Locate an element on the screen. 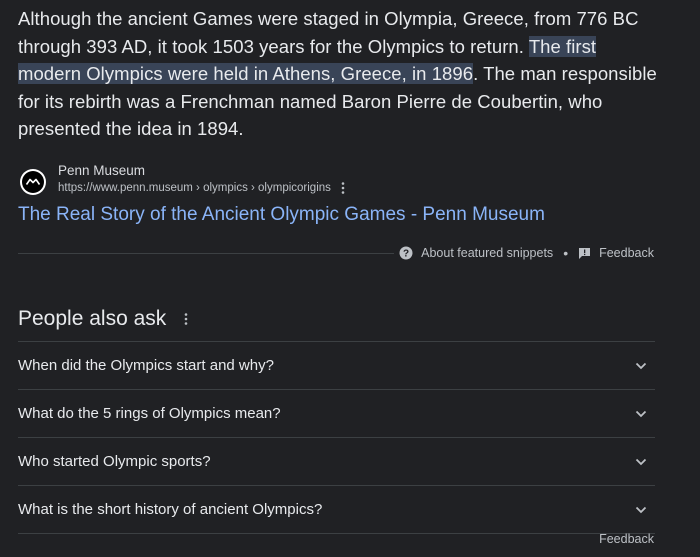  source-site-name: Penn Museum is located at coordinates (102, 170).